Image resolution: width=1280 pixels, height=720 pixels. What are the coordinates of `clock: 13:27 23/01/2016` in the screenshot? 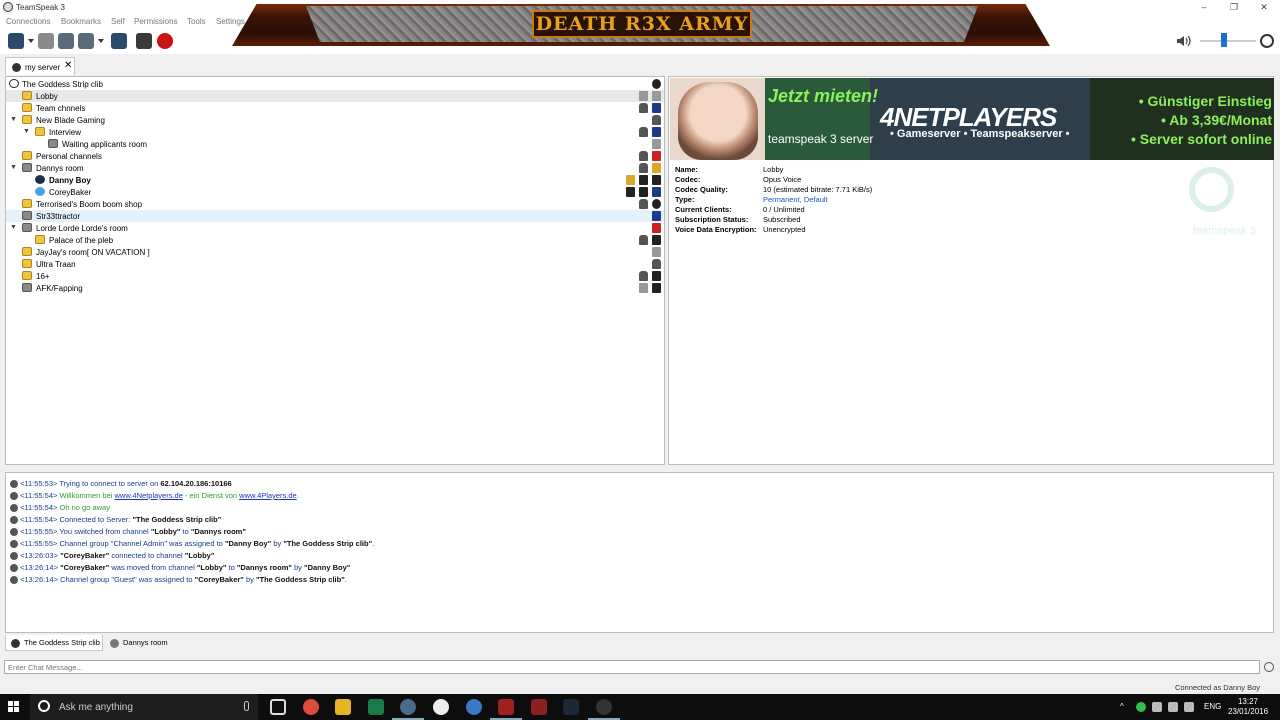 It's located at (1248, 707).